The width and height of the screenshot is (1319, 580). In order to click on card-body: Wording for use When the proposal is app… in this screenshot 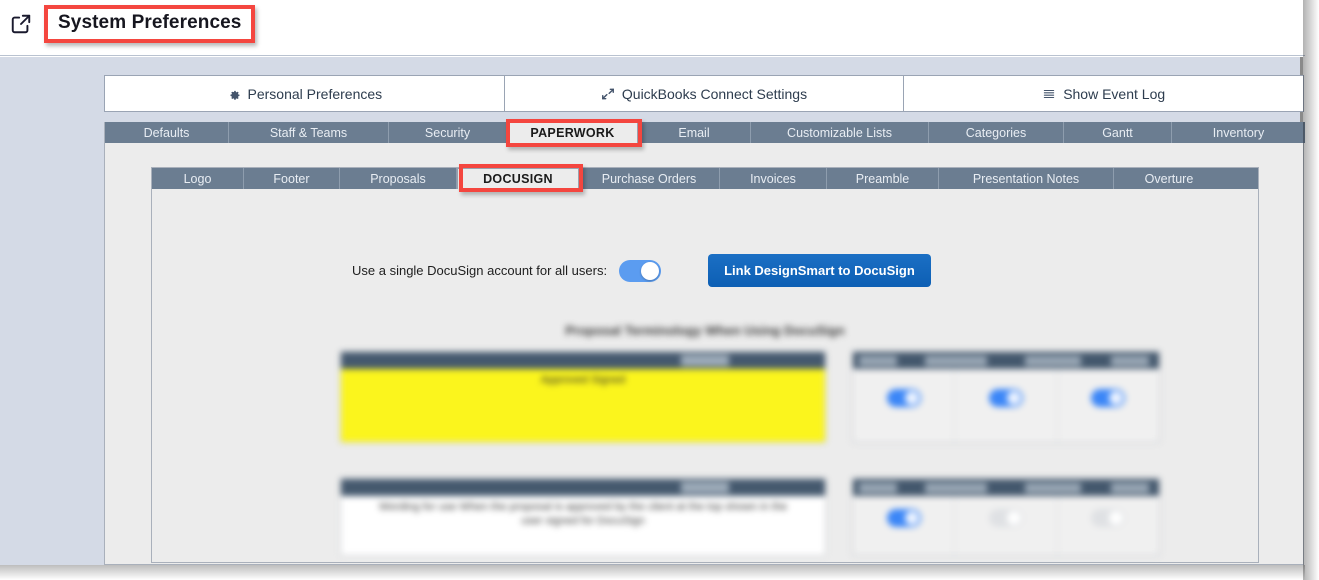, I will do `click(583, 525)`.